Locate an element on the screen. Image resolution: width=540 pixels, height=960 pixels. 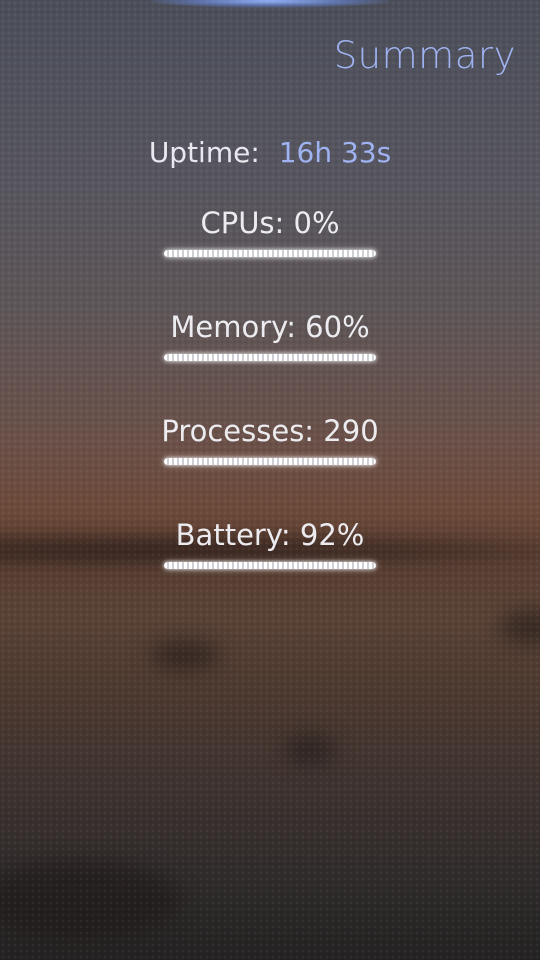
metric-bar-processes is located at coordinates (270, 461).